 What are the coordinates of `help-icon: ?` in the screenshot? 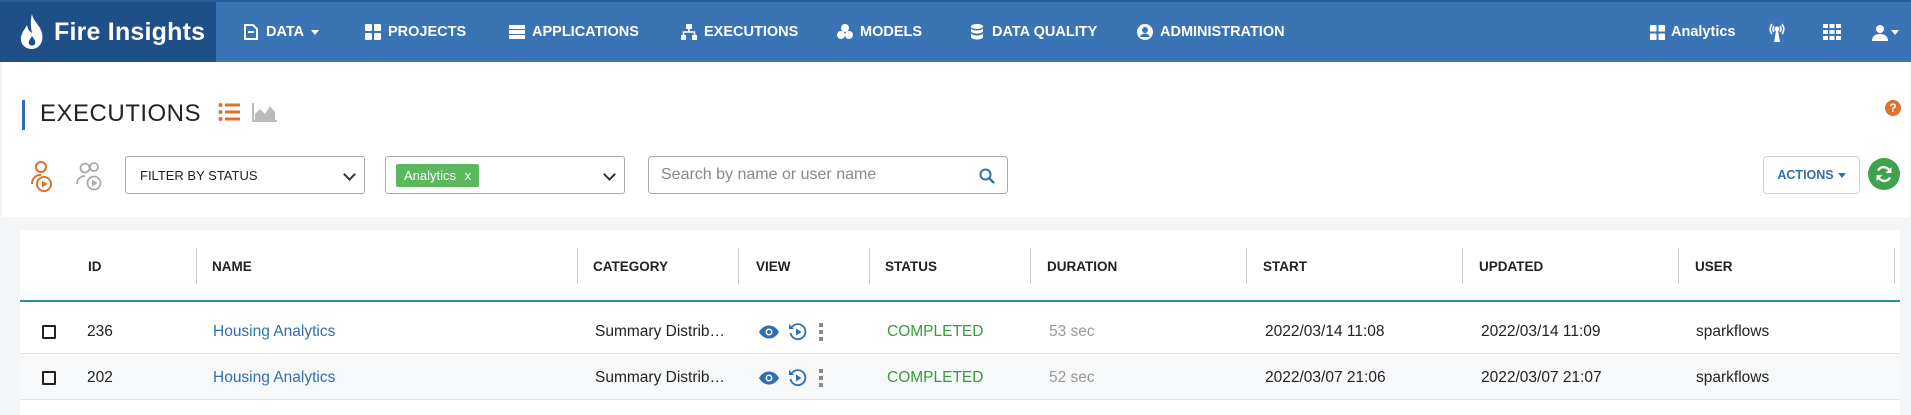 It's located at (1893, 108).